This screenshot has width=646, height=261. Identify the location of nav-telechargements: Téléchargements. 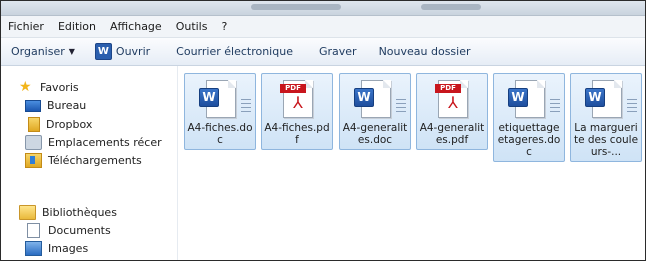
(83, 160).